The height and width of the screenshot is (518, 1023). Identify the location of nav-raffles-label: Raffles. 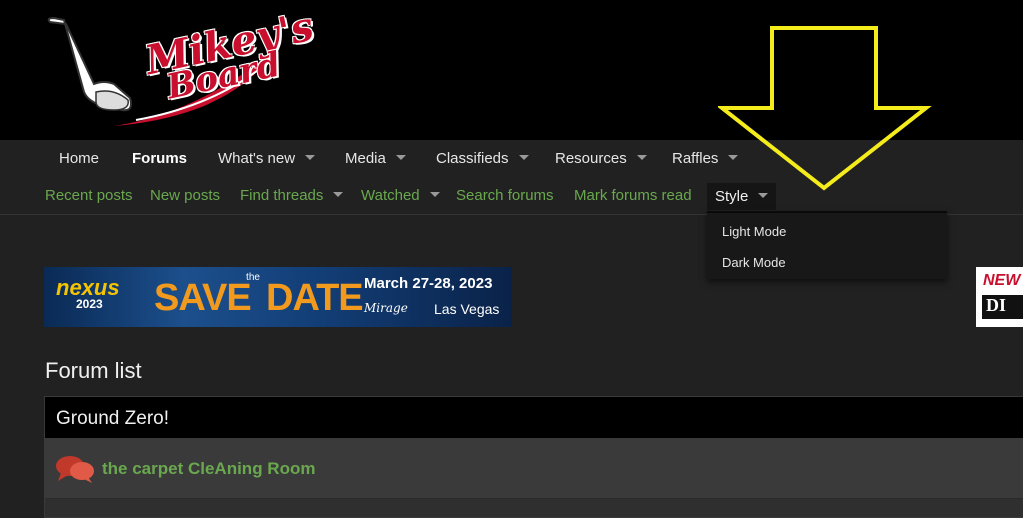
(695, 158).